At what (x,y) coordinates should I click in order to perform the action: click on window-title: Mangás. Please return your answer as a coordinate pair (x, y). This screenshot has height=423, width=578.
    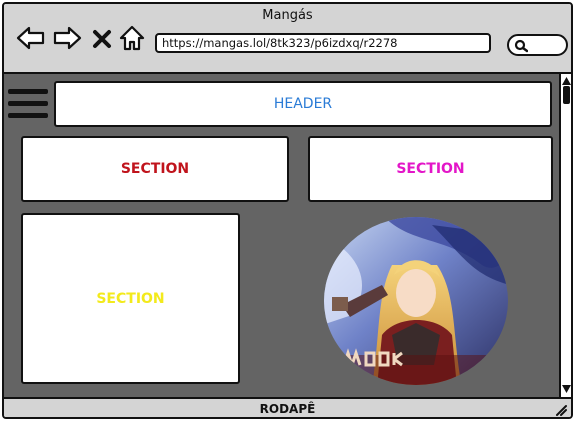
    Looking at the image, I should click on (287, 15).